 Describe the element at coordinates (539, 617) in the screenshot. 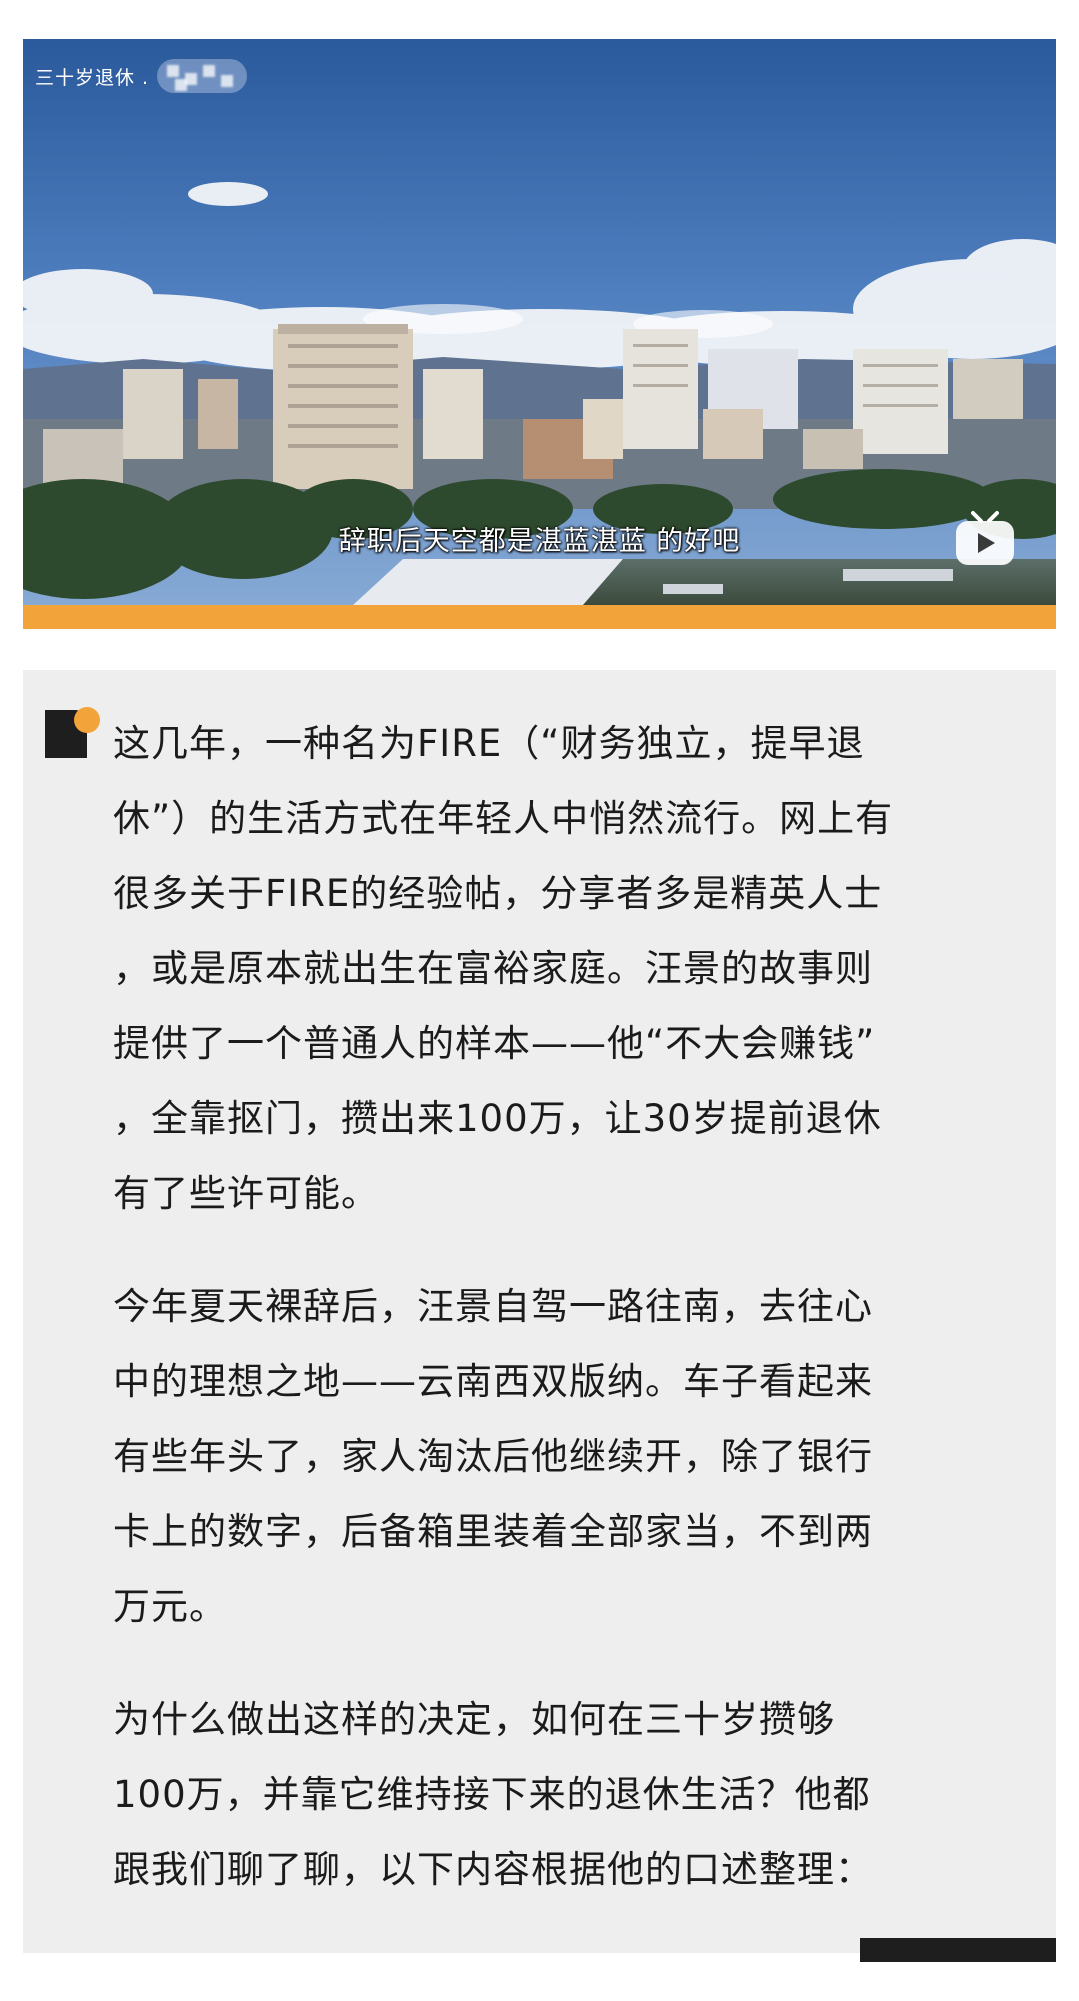

I see `video-progress-bar` at that location.